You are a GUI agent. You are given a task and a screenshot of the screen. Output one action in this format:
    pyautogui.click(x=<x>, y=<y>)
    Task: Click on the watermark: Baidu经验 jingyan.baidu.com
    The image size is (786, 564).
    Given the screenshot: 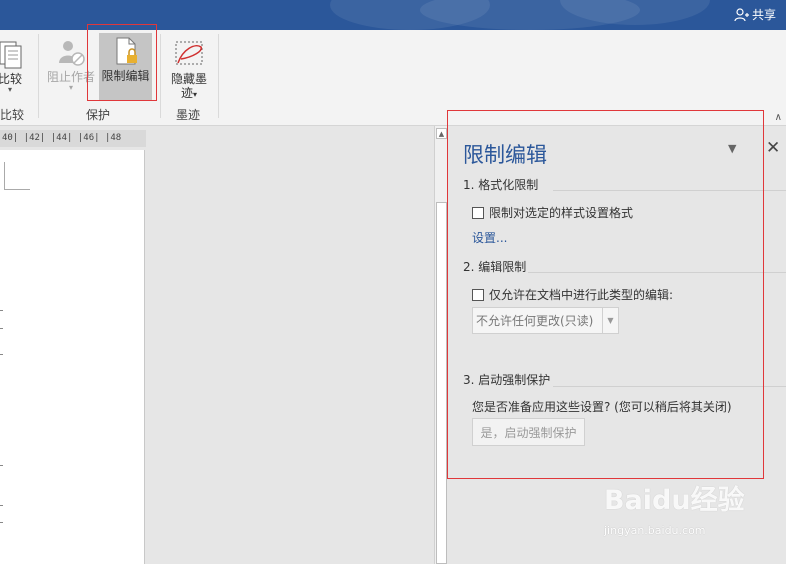 What is the action you would take?
    pyautogui.click(x=674, y=507)
    